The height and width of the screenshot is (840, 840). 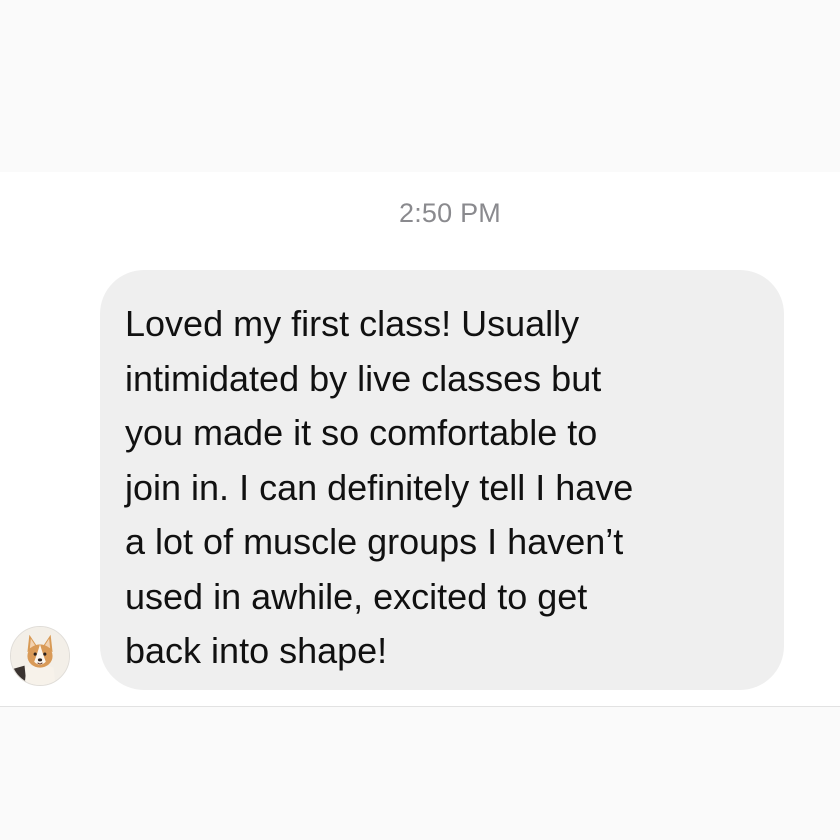 I want to click on message-timestamp: 2:50 PM, so click(x=450, y=213).